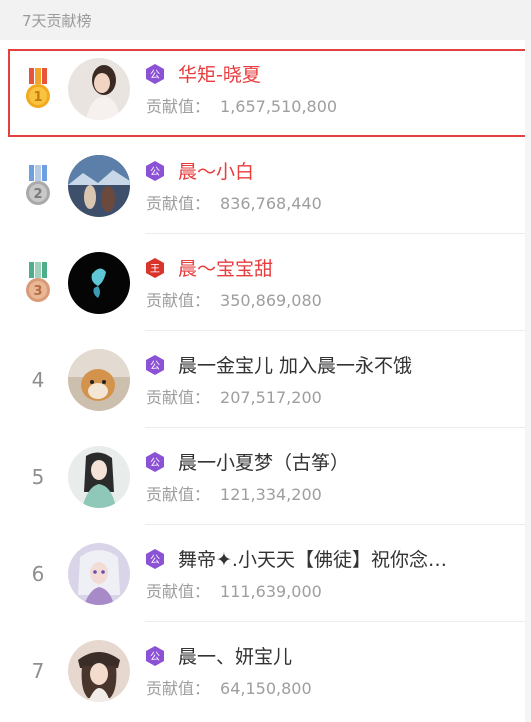 The image size is (531, 722). What do you see at coordinates (263, 461) in the screenshot?
I see `username: 晨一小夏梦（古筝）` at bounding box center [263, 461].